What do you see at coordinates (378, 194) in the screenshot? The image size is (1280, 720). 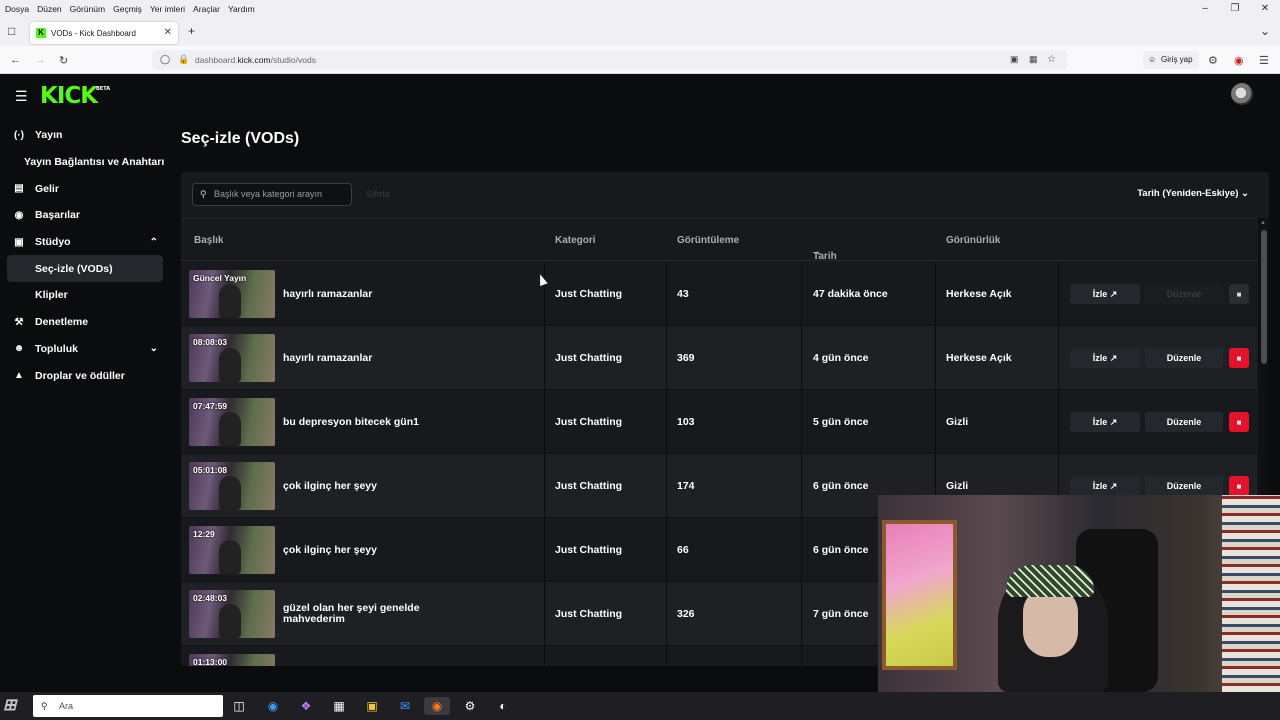 I see `reset-button: Sıfırla` at bounding box center [378, 194].